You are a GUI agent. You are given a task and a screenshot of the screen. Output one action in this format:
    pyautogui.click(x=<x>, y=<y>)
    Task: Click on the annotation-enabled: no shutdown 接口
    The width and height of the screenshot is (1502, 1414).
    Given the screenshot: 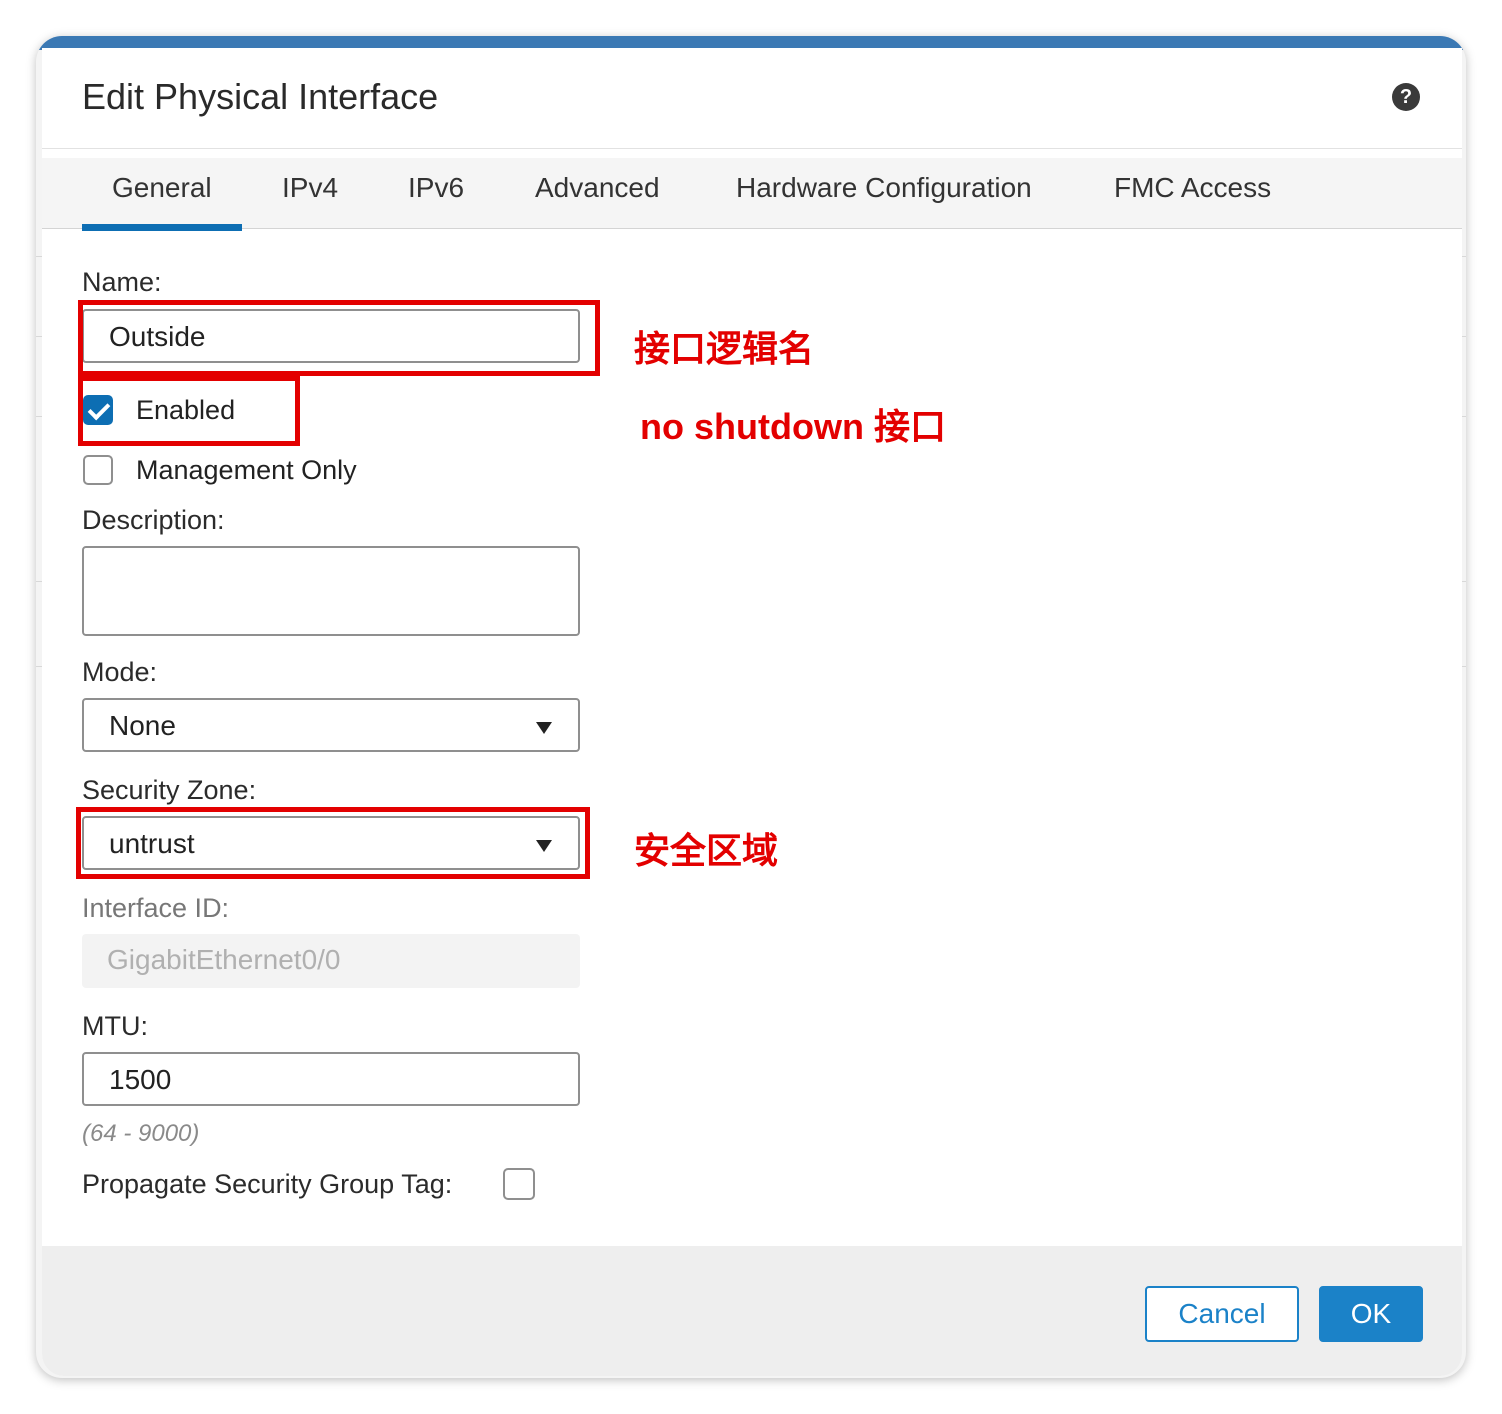 What is the action you would take?
    pyautogui.click(x=793, y=426)
    